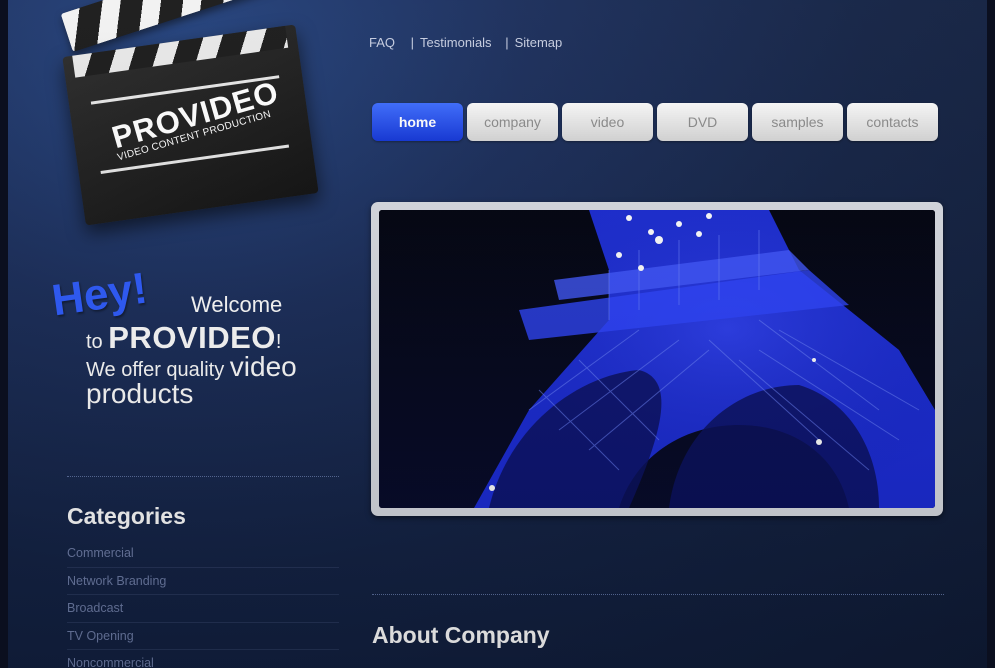 This screenshot has height=668, width=995. I want to click on top-links: FAQ | Testimonials | Sitemap, so click(466, 42).